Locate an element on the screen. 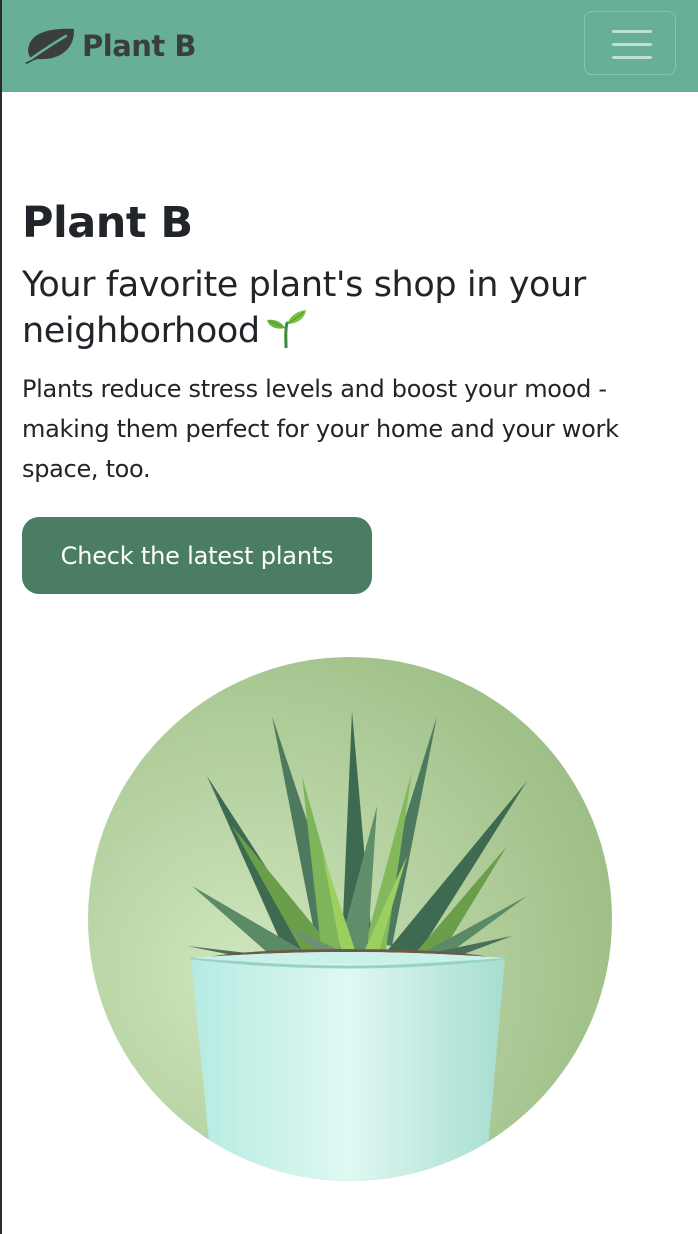  check-latest-plants-button: Check the latest plants is located at coordinates (197, 555).